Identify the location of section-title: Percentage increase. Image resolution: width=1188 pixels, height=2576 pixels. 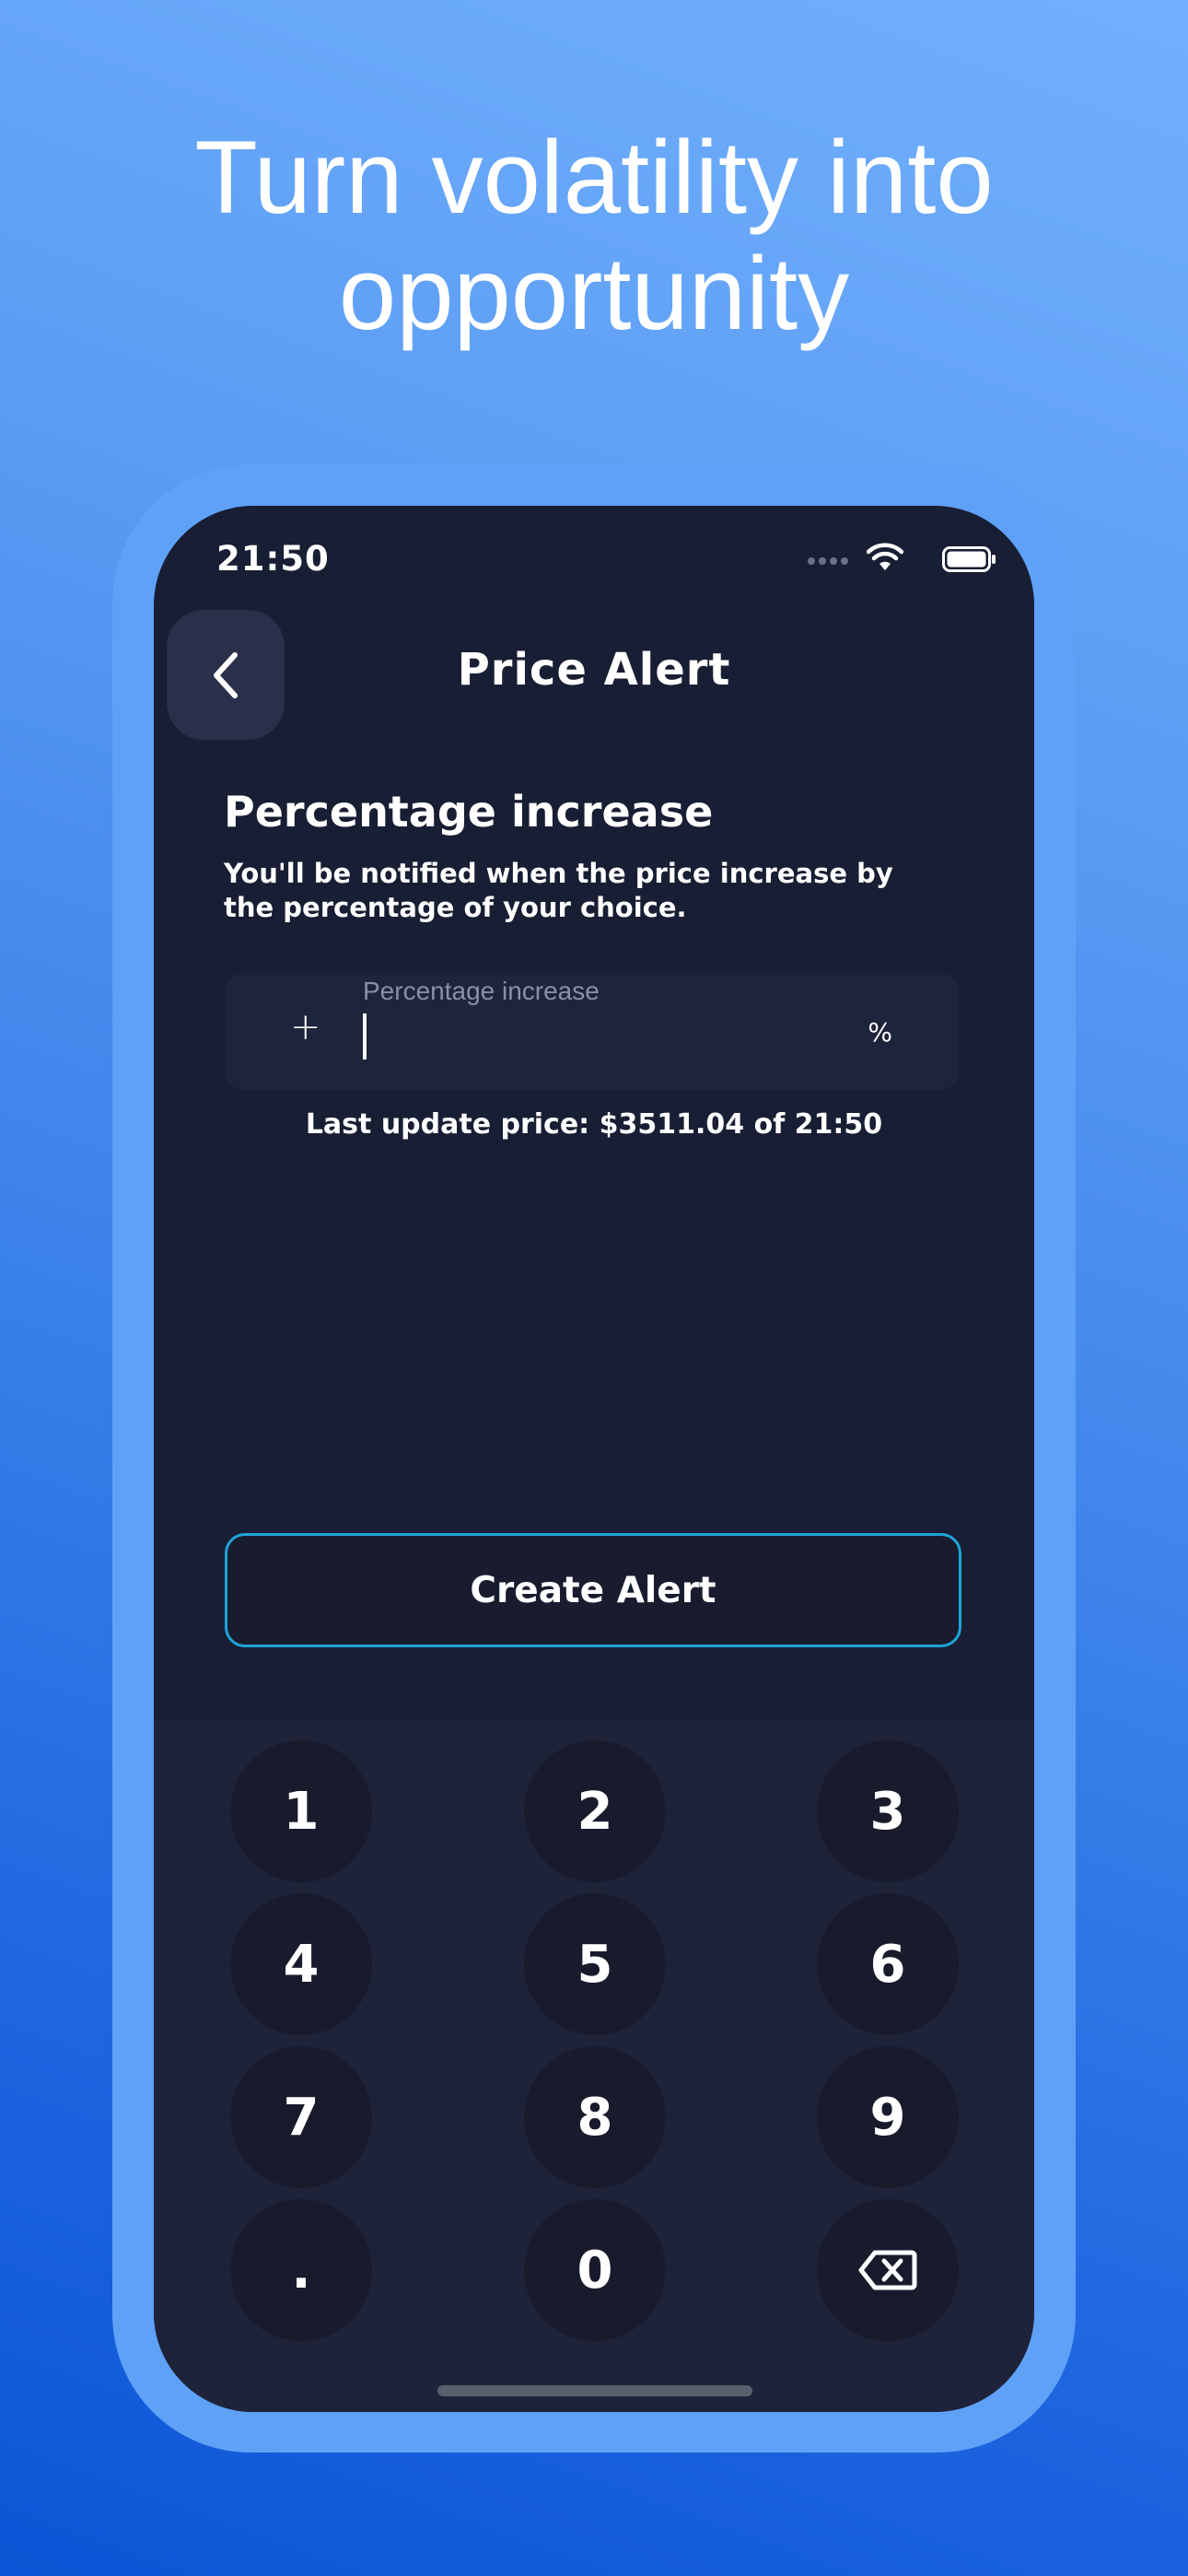
(469, 812).